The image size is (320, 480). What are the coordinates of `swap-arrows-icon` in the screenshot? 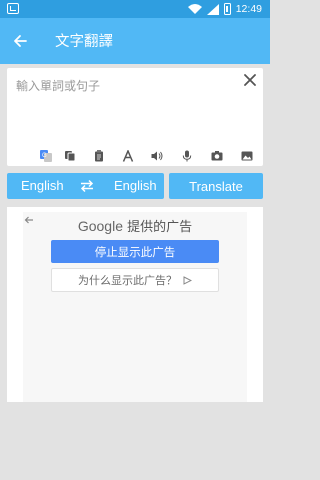 It's located at (87, 186).